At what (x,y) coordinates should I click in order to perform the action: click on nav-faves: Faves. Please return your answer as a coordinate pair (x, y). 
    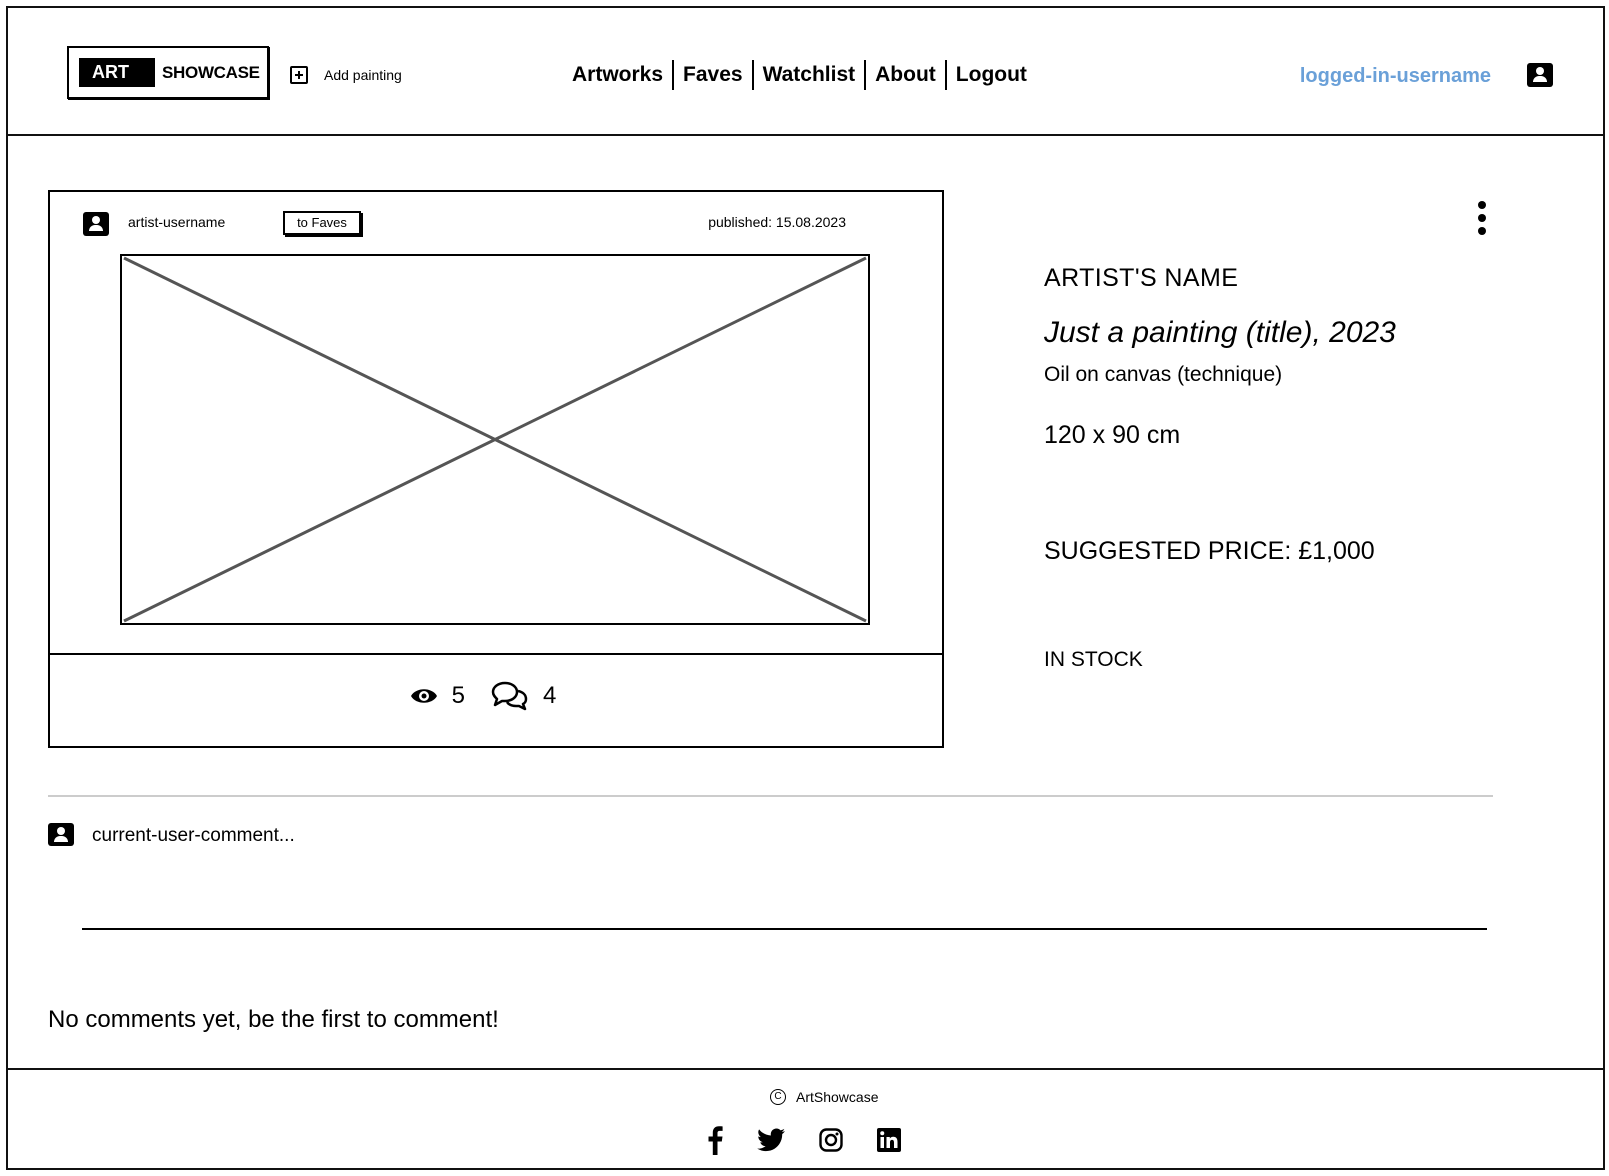
    Looking at the image, I should click on (713, 75).